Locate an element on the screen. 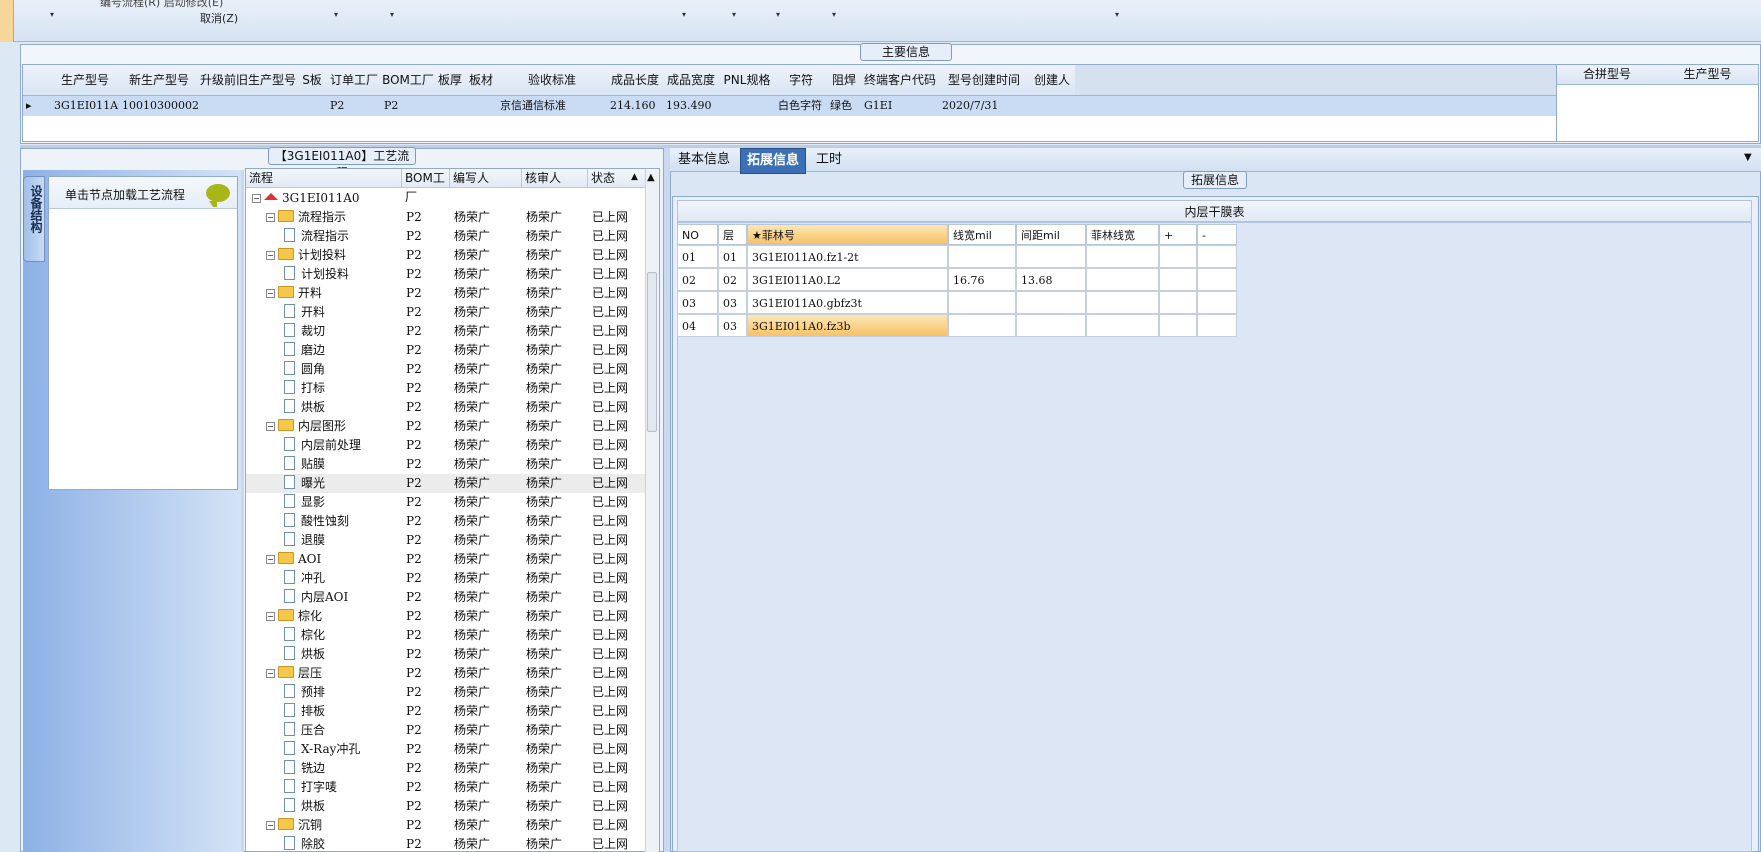 The image size is (1761, 852). tab-work-hours: 工时 is located at coordinates (829, 160).